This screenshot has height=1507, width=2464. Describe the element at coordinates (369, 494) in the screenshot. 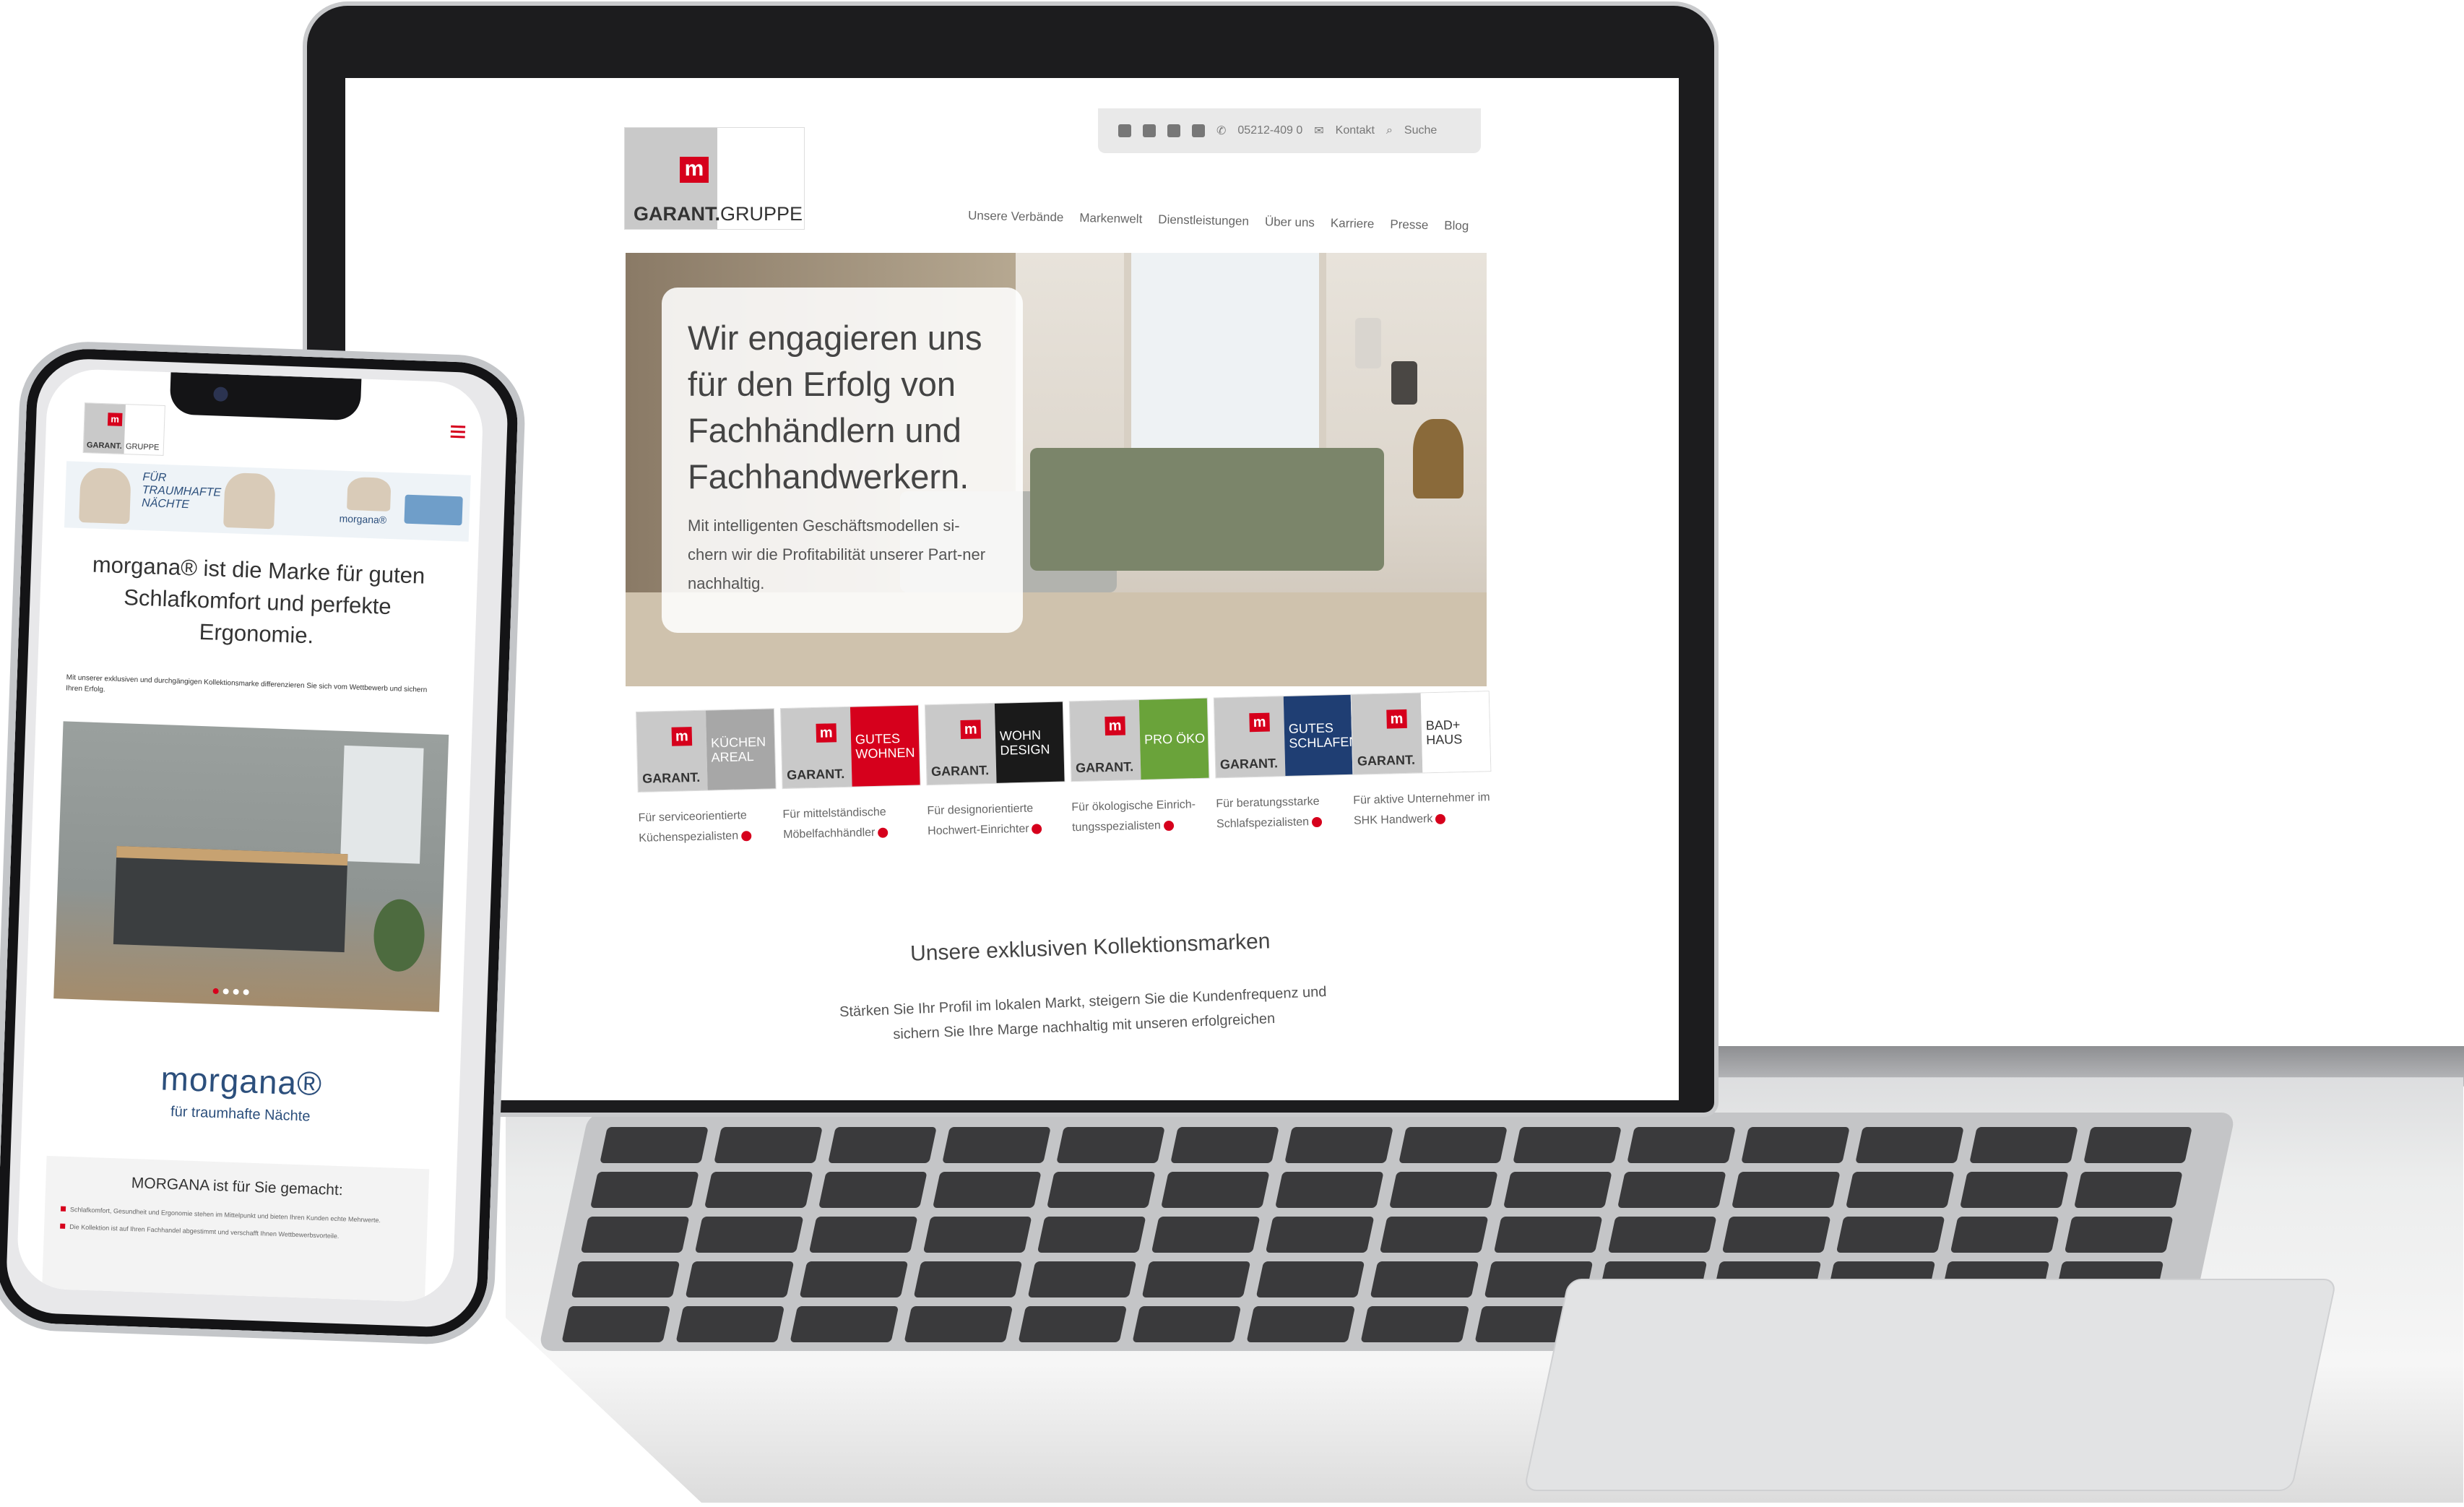

I see `banner-child` at that location.